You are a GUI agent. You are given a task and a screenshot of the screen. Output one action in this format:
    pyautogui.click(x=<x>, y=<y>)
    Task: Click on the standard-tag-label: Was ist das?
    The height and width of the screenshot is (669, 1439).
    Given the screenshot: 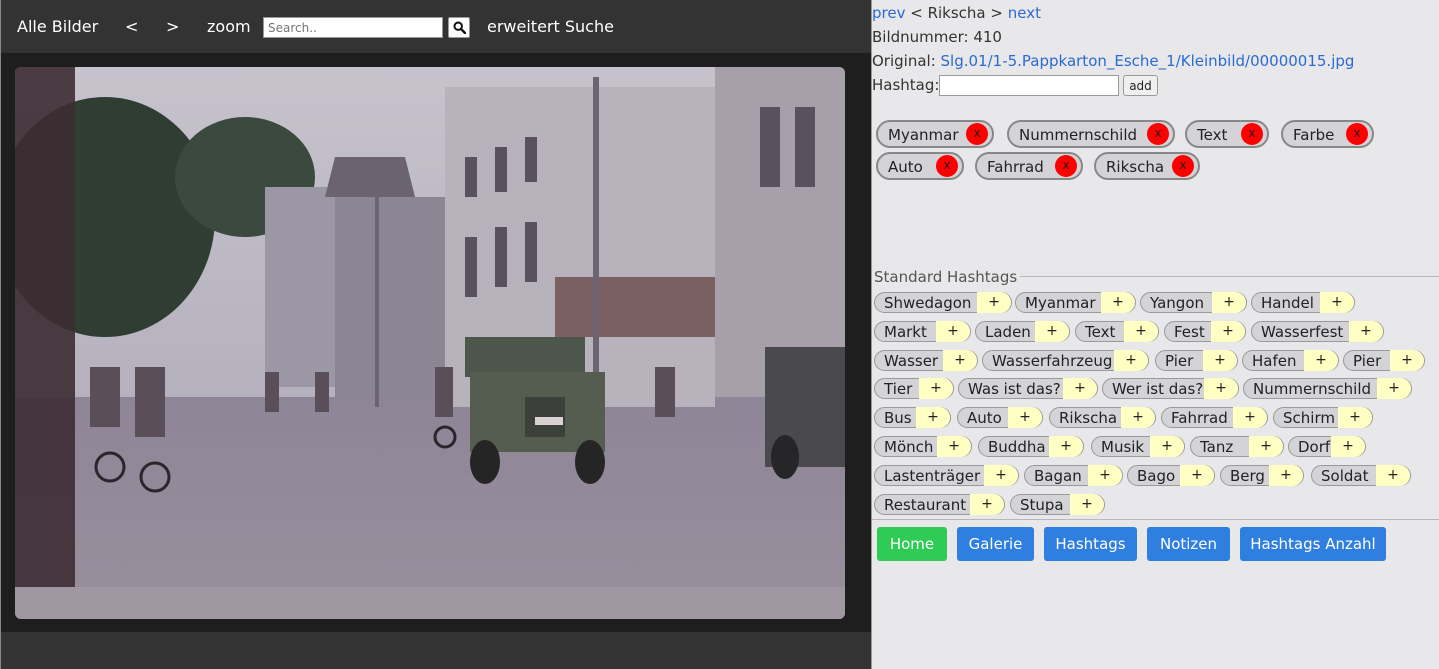 What is the action you would take?
    pyautogui.click(x=1014, y=389)
    